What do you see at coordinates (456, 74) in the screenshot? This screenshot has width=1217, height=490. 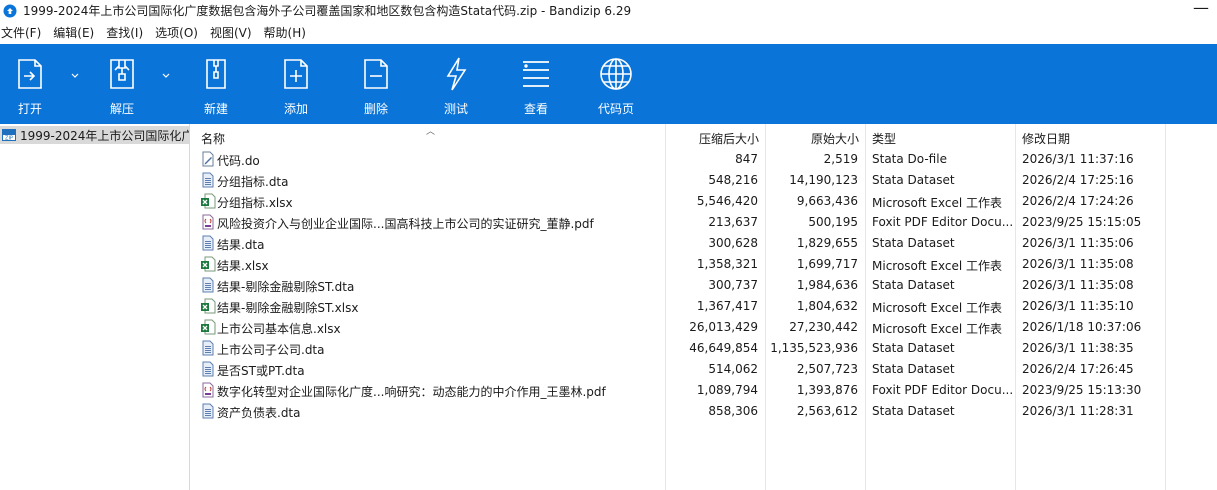 I see `lightning-icon` at bounding box center [456, 74].